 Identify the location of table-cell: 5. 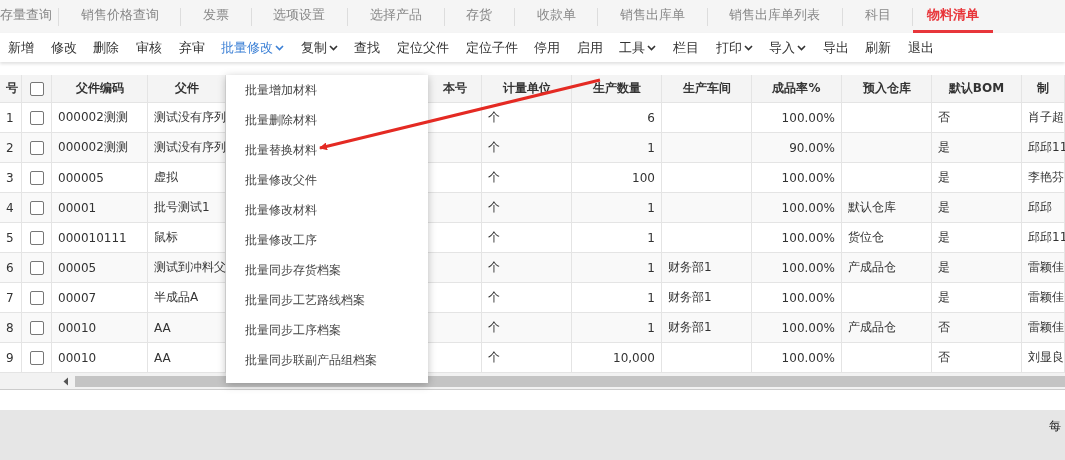
(10, 237).